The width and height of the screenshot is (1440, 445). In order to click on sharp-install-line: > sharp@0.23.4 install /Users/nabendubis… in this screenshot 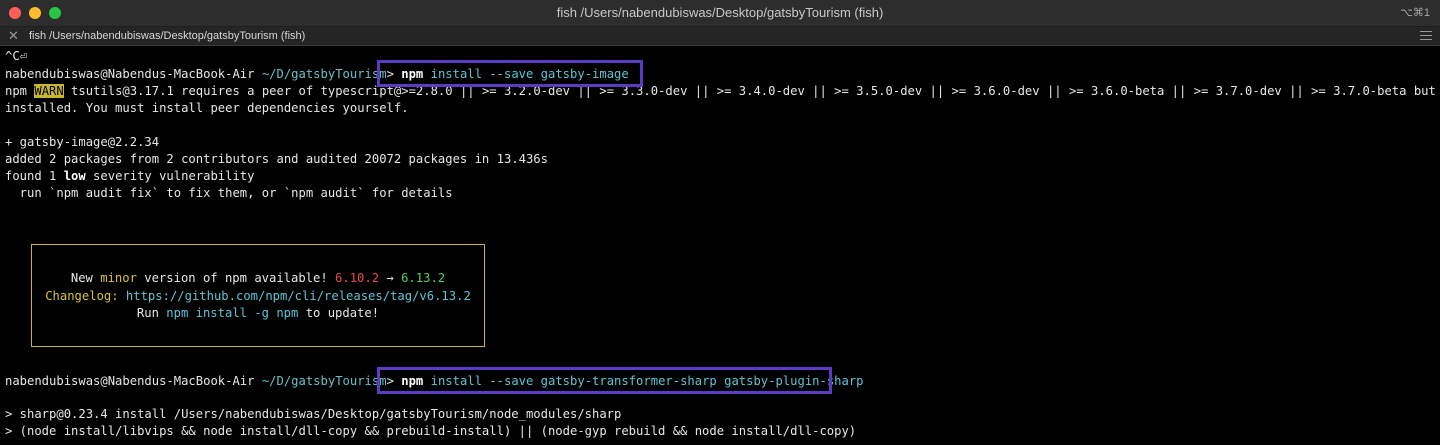, I will do `click(313, 414)`.